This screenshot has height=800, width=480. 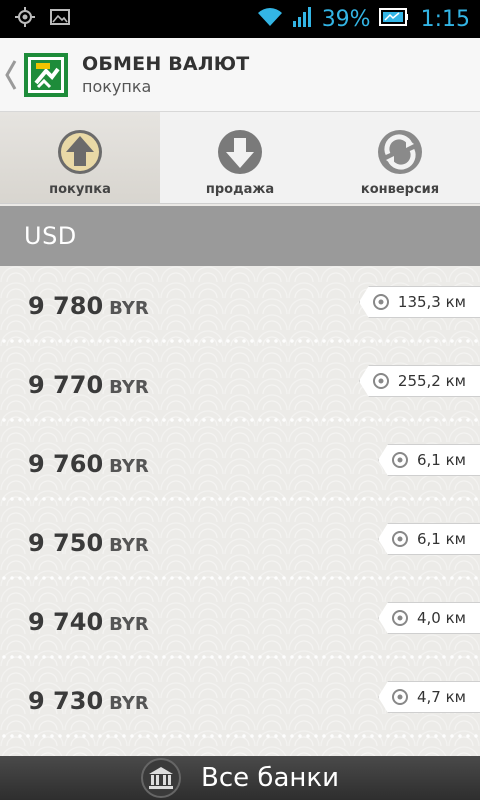 What do you see at coordinates (66, 542) in the screenshot?
I see `rate-value: 9 750` at bounding box center [66, 542].